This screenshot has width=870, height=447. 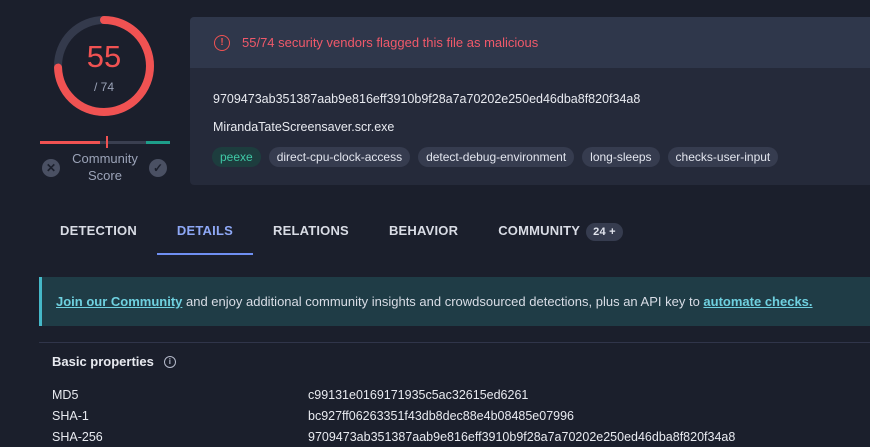 What do you see at coordinates (103, 87) in the screenshot?
I see `vendor-total: / 74` at bounding box center [103, 87].